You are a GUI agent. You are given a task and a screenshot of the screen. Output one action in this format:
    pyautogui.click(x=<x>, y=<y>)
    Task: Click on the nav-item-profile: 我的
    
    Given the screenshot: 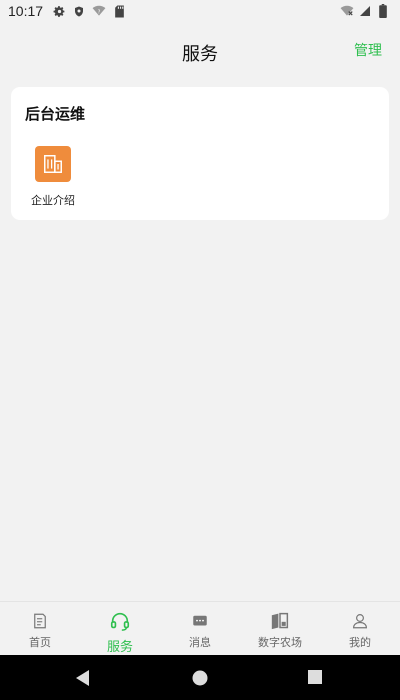 What is the action you would take?
    pyautogui.click(x=360, y=628)
    